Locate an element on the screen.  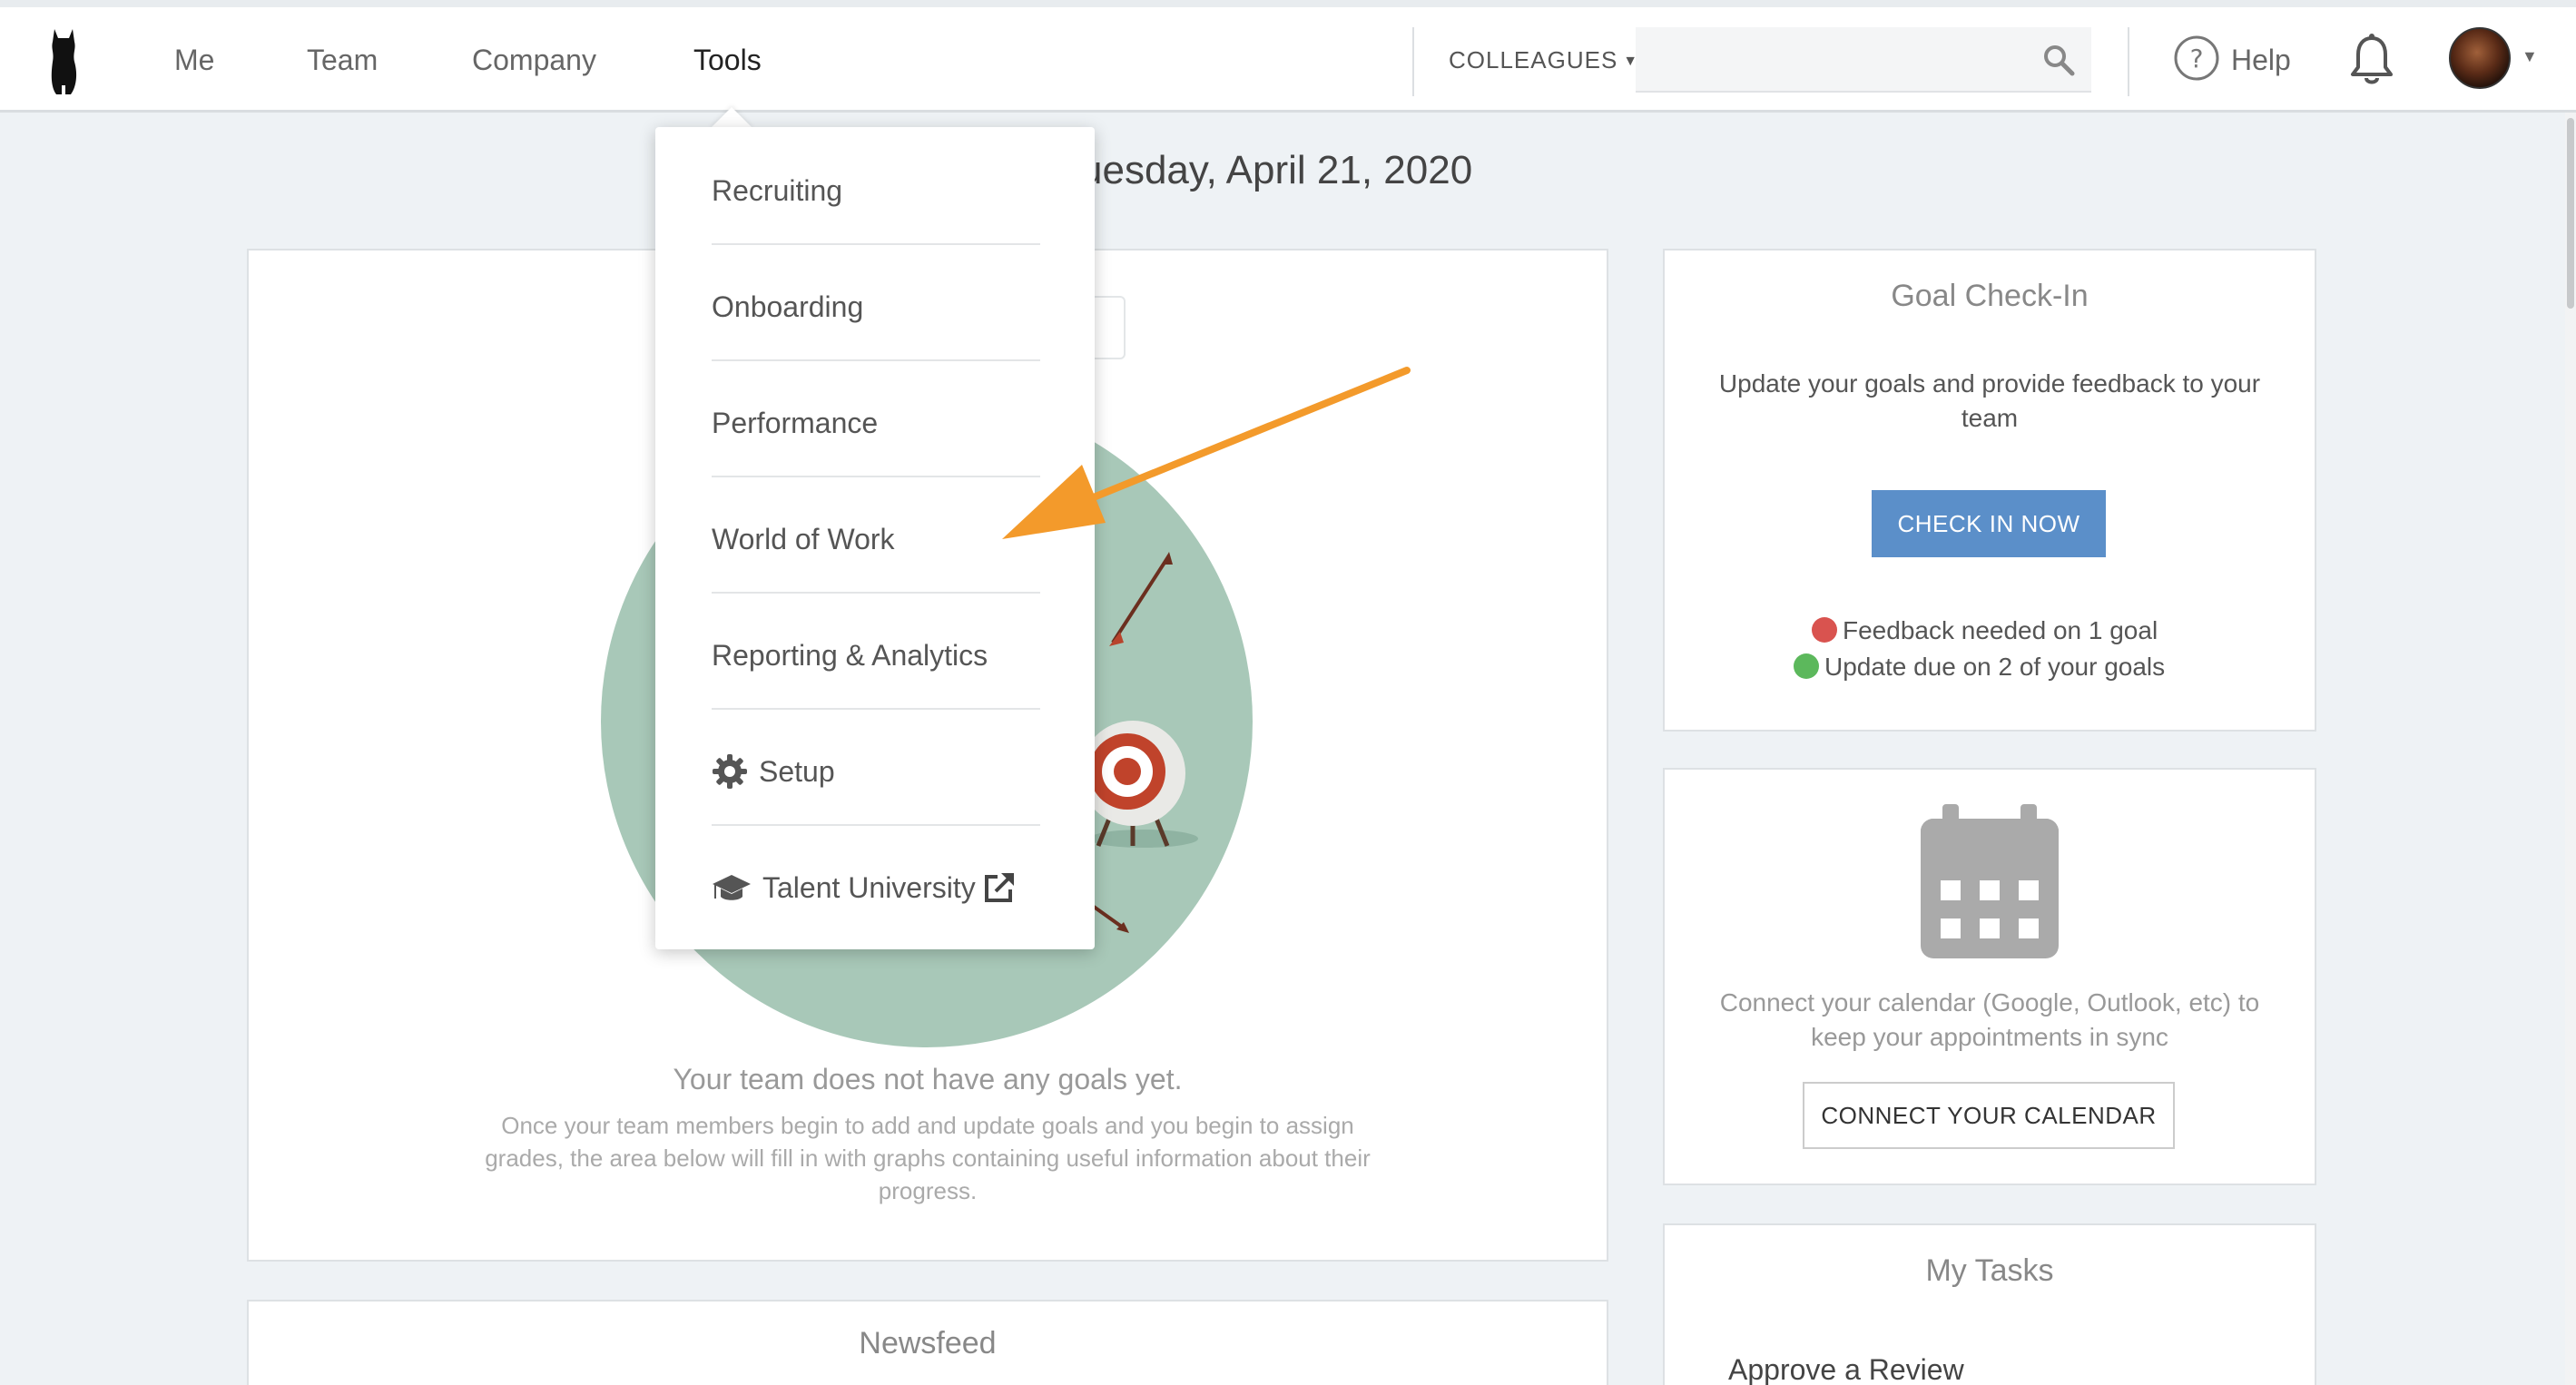
update-status: Update due on 2 of your goals is located at coordinates (1979, 667).